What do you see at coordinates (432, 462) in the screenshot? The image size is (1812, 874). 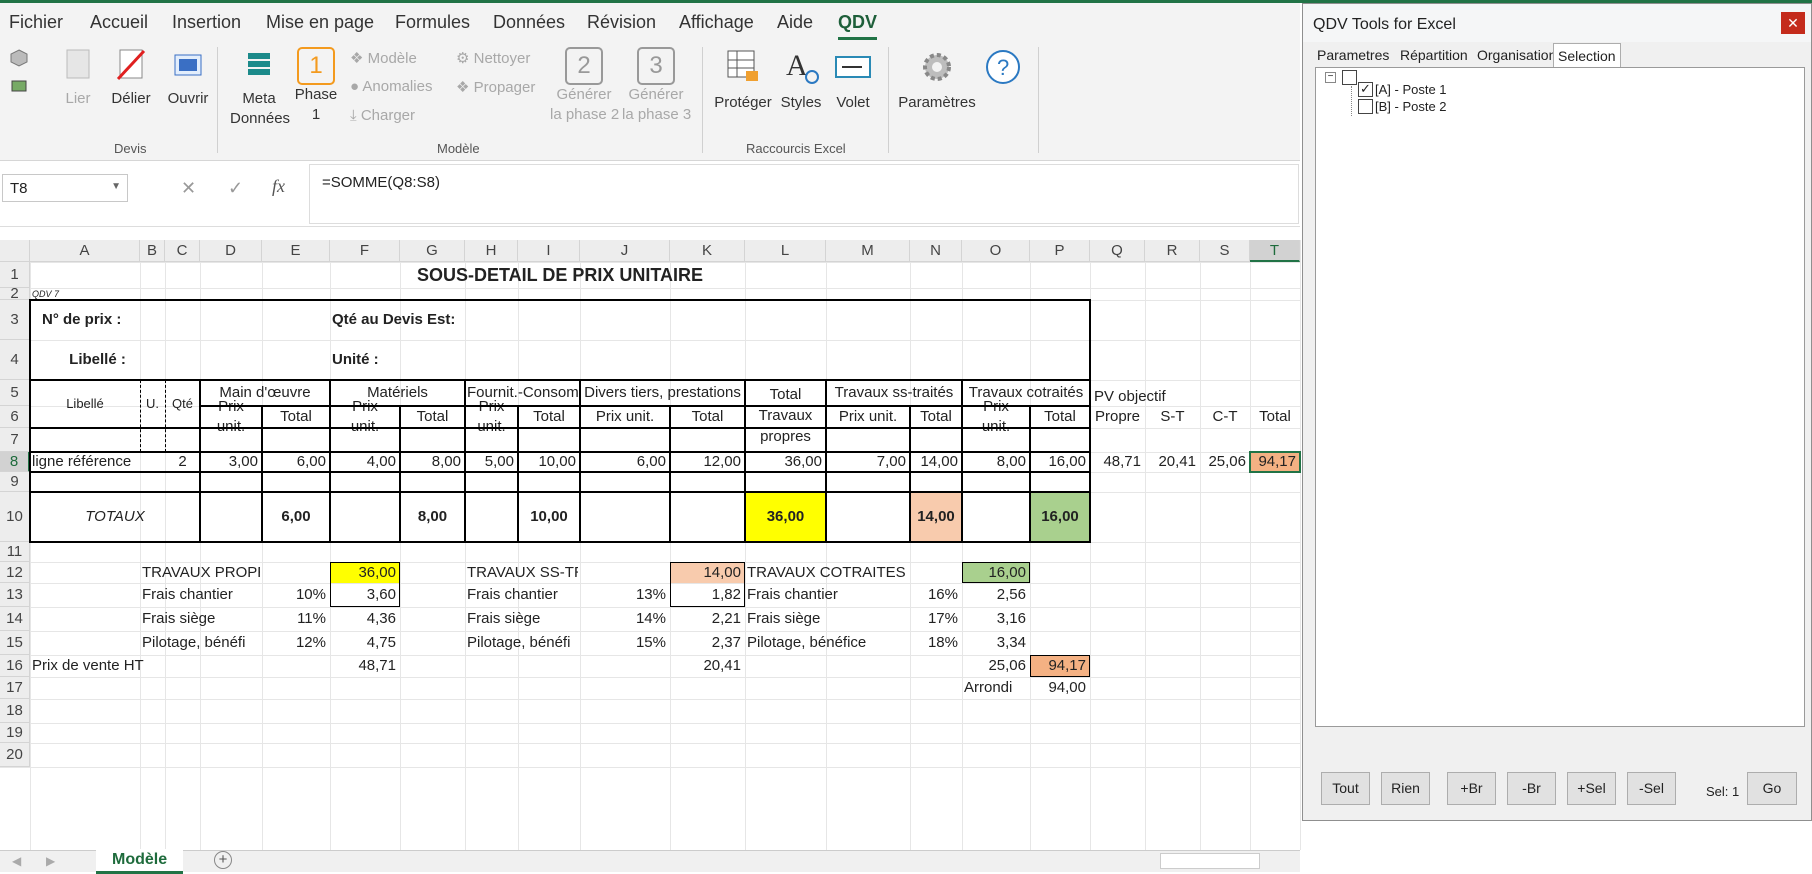 I see `cell-value: 8,00` at bounding box center [432, 462].